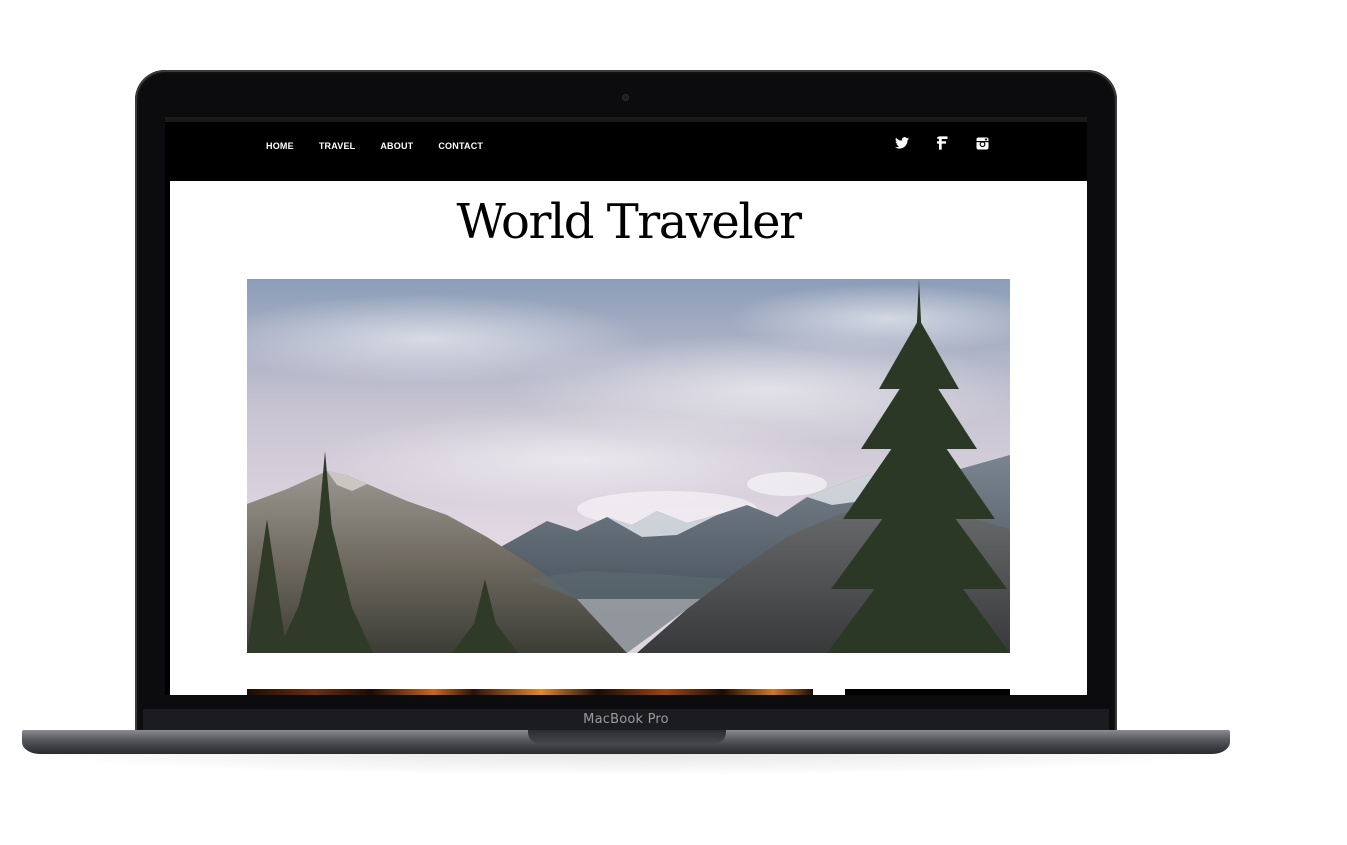  Describe the element at coordinates (627, 737) in the screenshot. I see `laptop-notch` at that location.